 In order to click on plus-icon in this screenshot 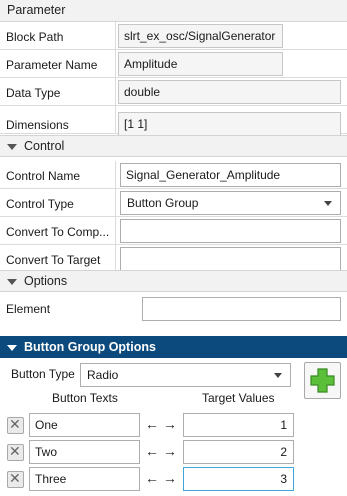, I will do `click(322, 380)`.